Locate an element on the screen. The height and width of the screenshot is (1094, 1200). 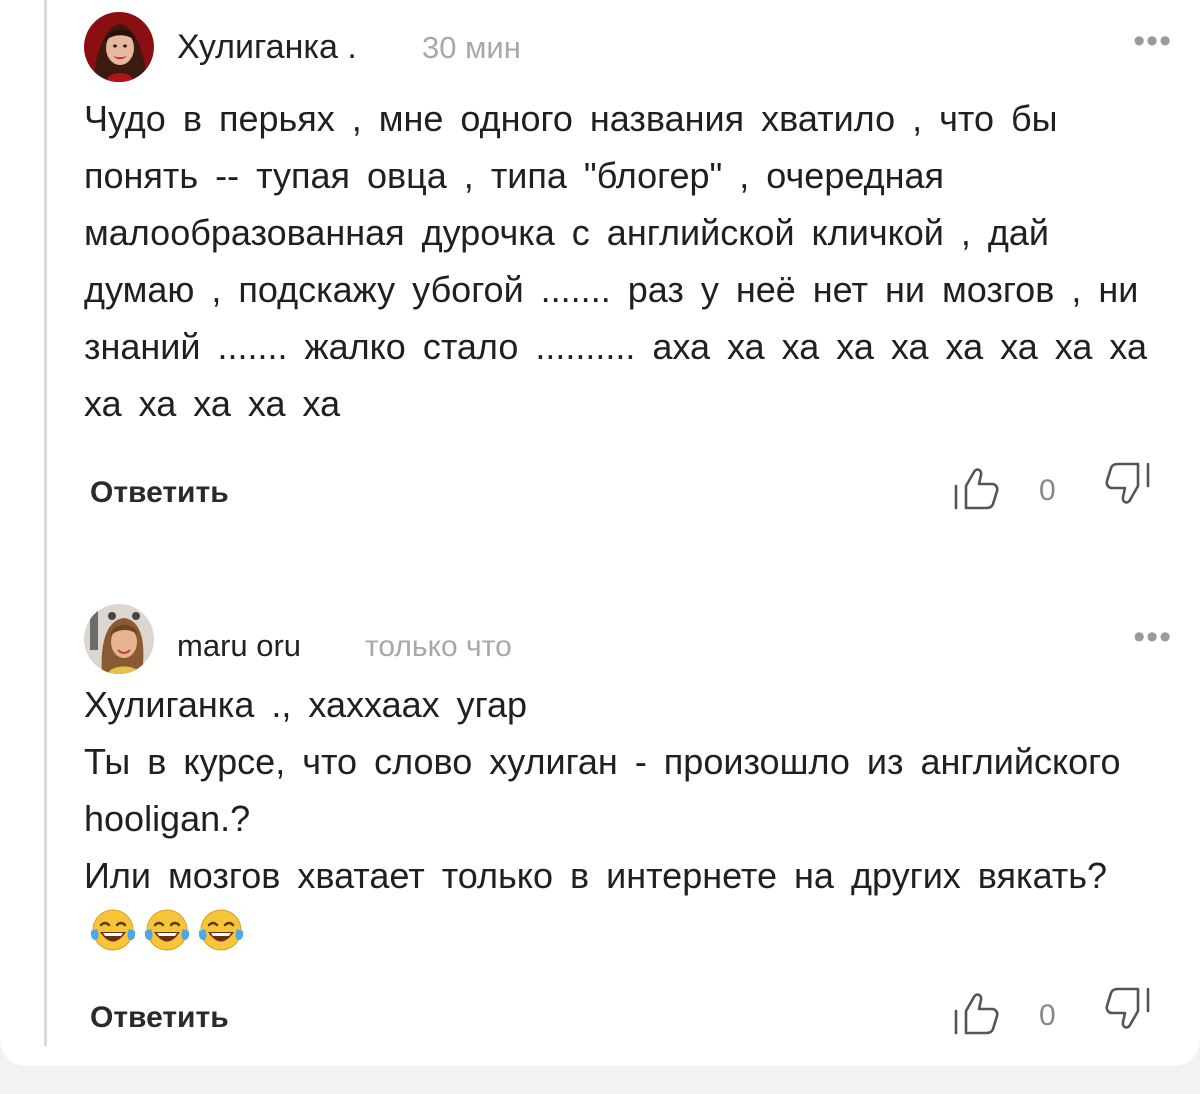
author-name: maru oru is located at coordinates (239, 646).